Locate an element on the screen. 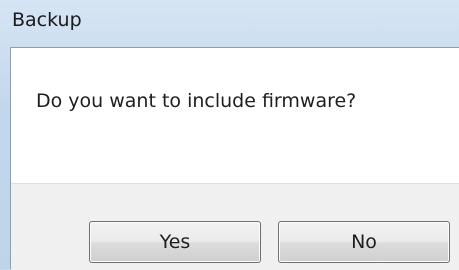 The image size is (459, 270). no-button: No is located at coordinates (364, 242).